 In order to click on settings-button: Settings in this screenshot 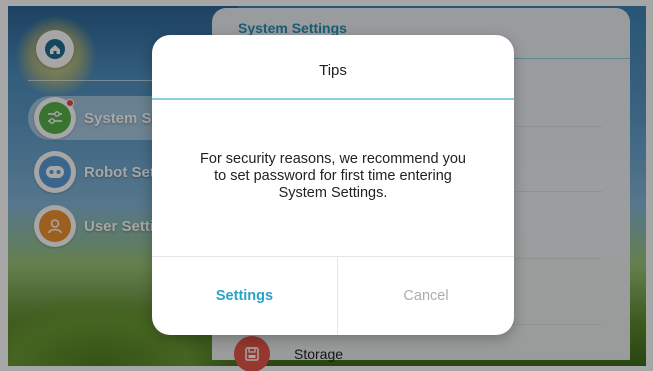, I will do `click(244, 296)`.